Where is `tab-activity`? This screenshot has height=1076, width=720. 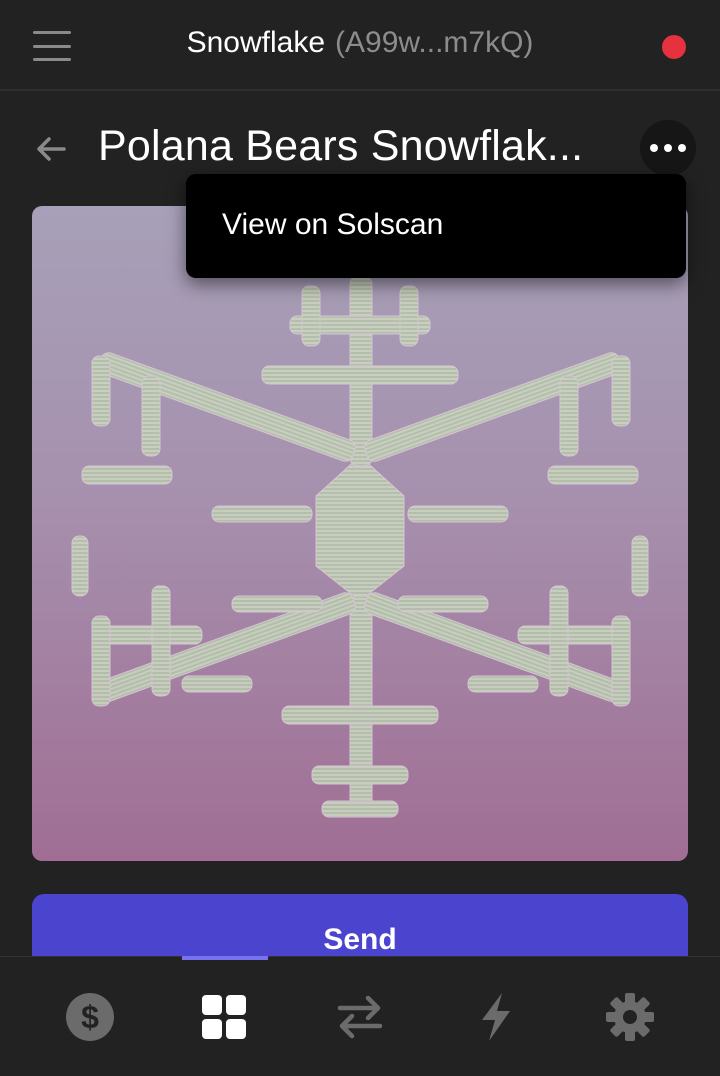 tab-activity is located at coordinates (496, 1017).